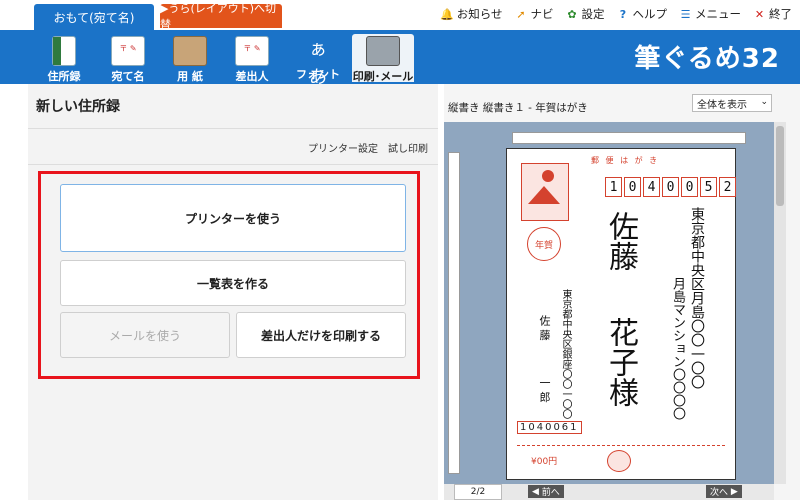 Image resolution: width=800 pixels, height=500 pixels. What do you see at coordinates (733, 491) in the screenshot?
I see `next-icon: ▶` at bounding box center [733, 491].